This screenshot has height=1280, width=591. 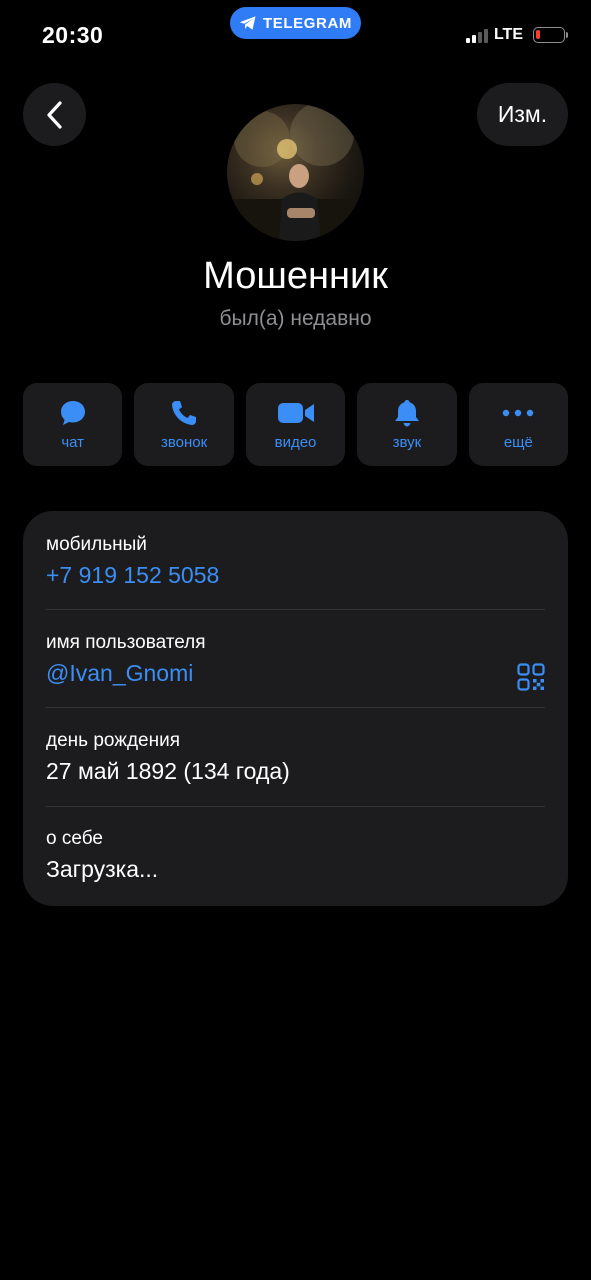 What do you see at coordinates (406, 413) in the screenshot?
I see `bell-icon` at bounding box center [406, 413].